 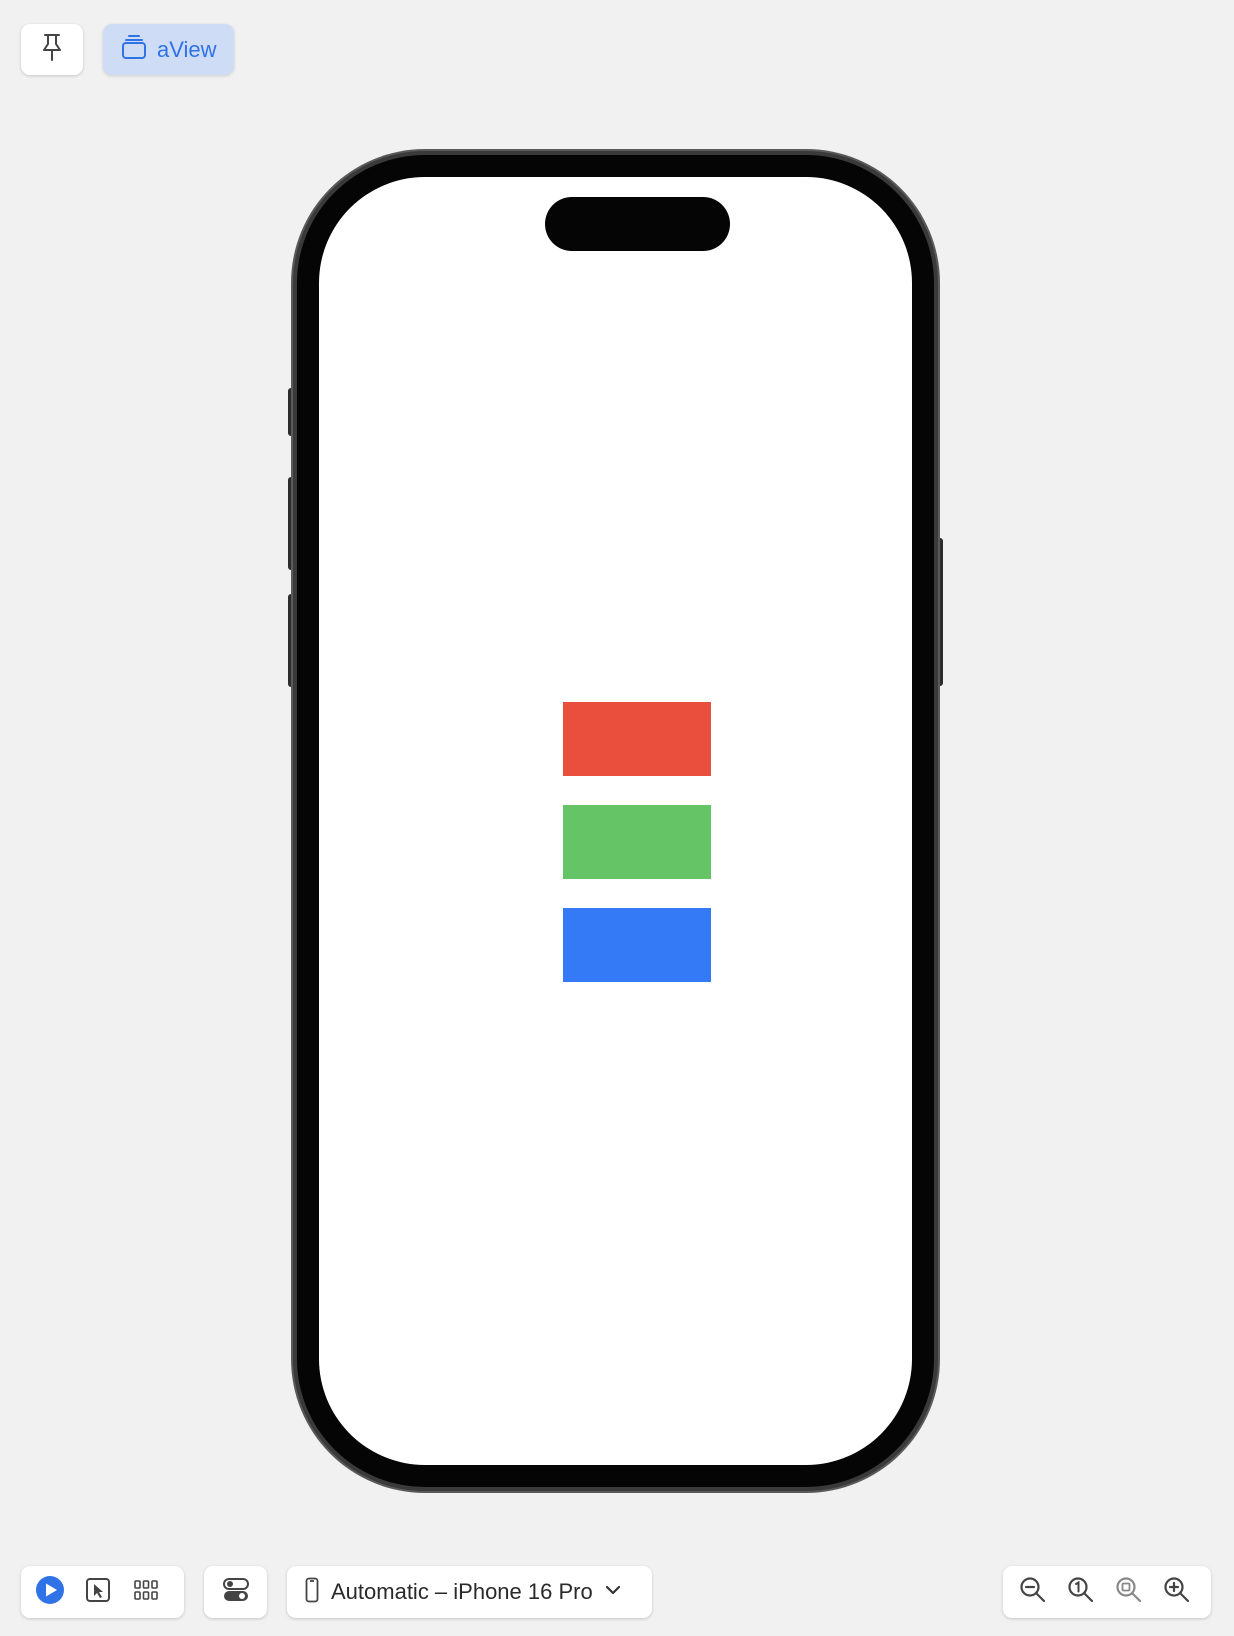 I want to click on preview-mode-toolbar, so click(x=102, y=1592).